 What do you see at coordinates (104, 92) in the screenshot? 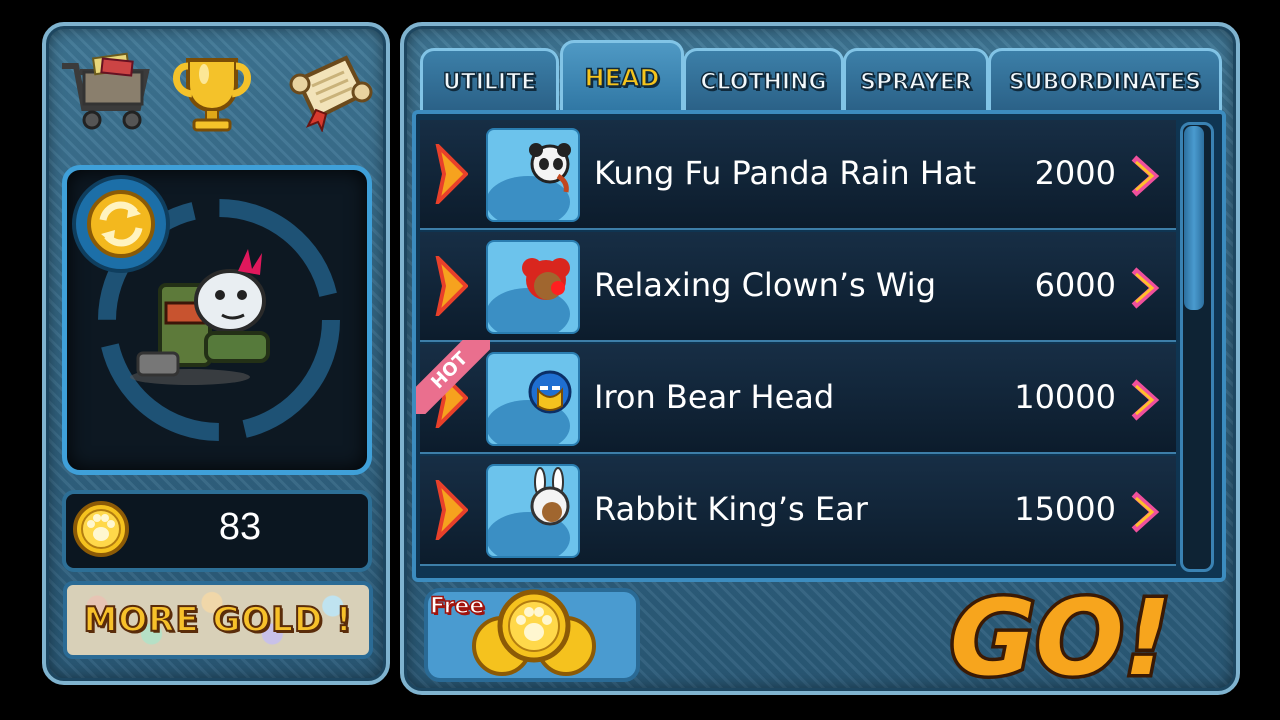
I see `shop-cart-icon` at bounding box center [104, 92].